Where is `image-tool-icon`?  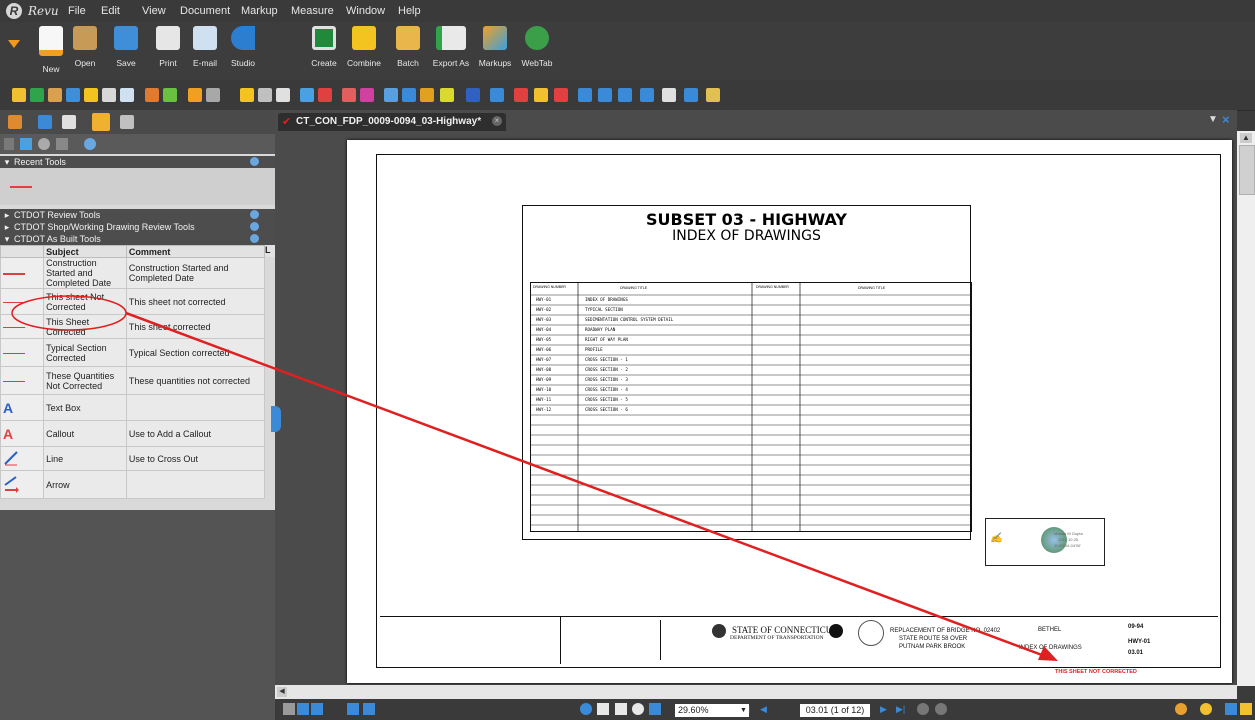
image-tool-icon is located at coordinates (691, 95).